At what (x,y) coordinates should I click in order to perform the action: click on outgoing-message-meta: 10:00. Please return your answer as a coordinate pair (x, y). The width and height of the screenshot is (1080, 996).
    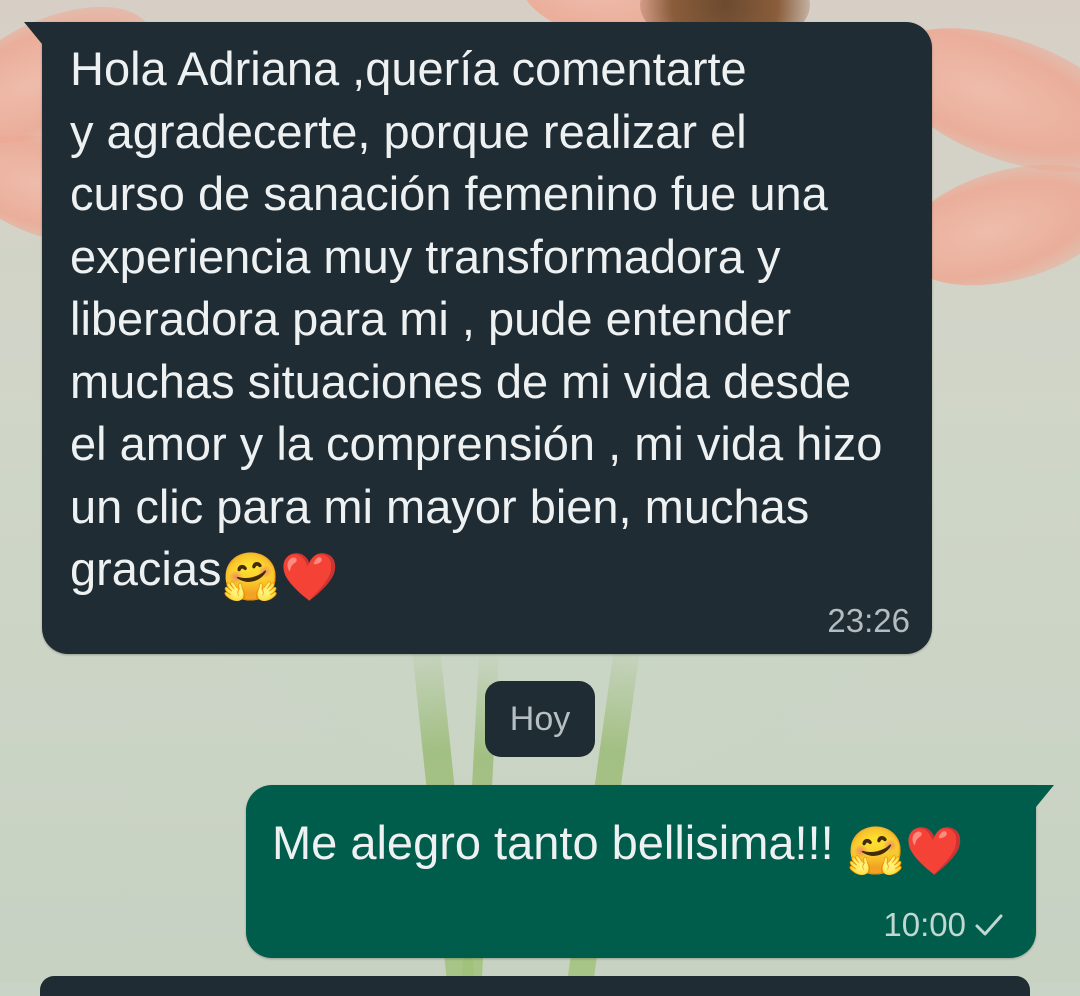
    Looking at the image, I should click on (944, 925).